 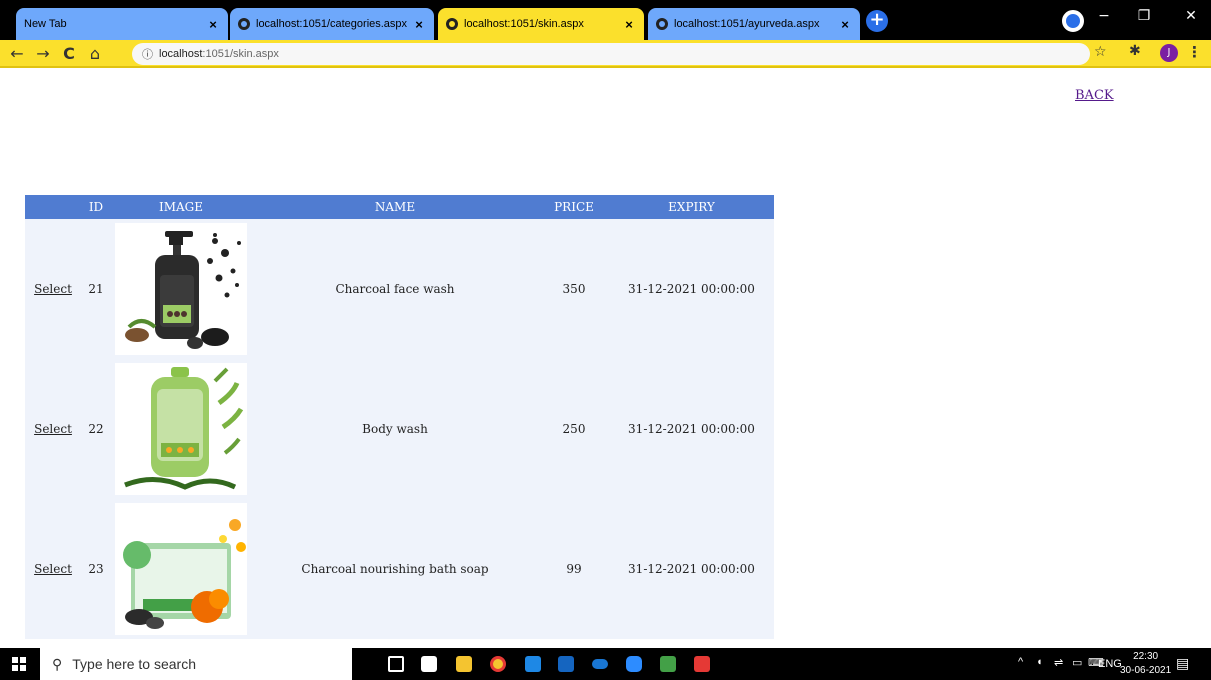 What do you see at coordinates (19, 664) in the screenshot?
I see `windows-start-icon` at bounding box center [19, 664].